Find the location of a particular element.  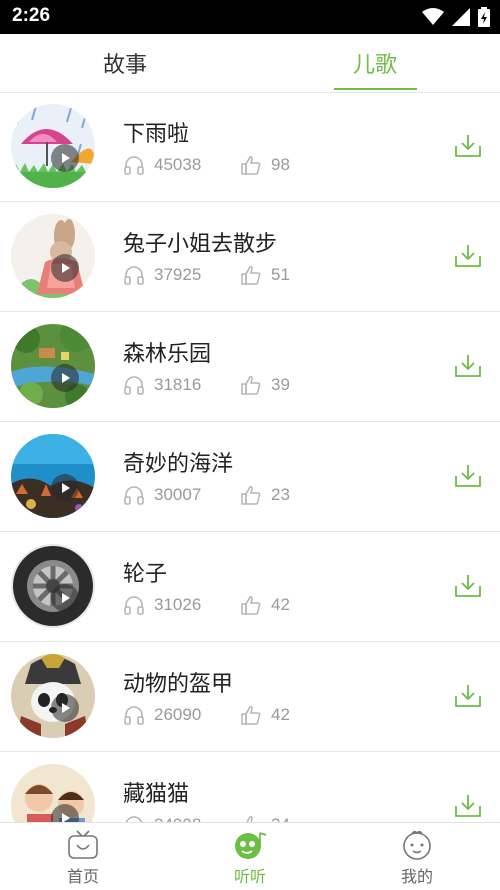

song-title: 藏猫猫 is located at coordinates (156, 794).